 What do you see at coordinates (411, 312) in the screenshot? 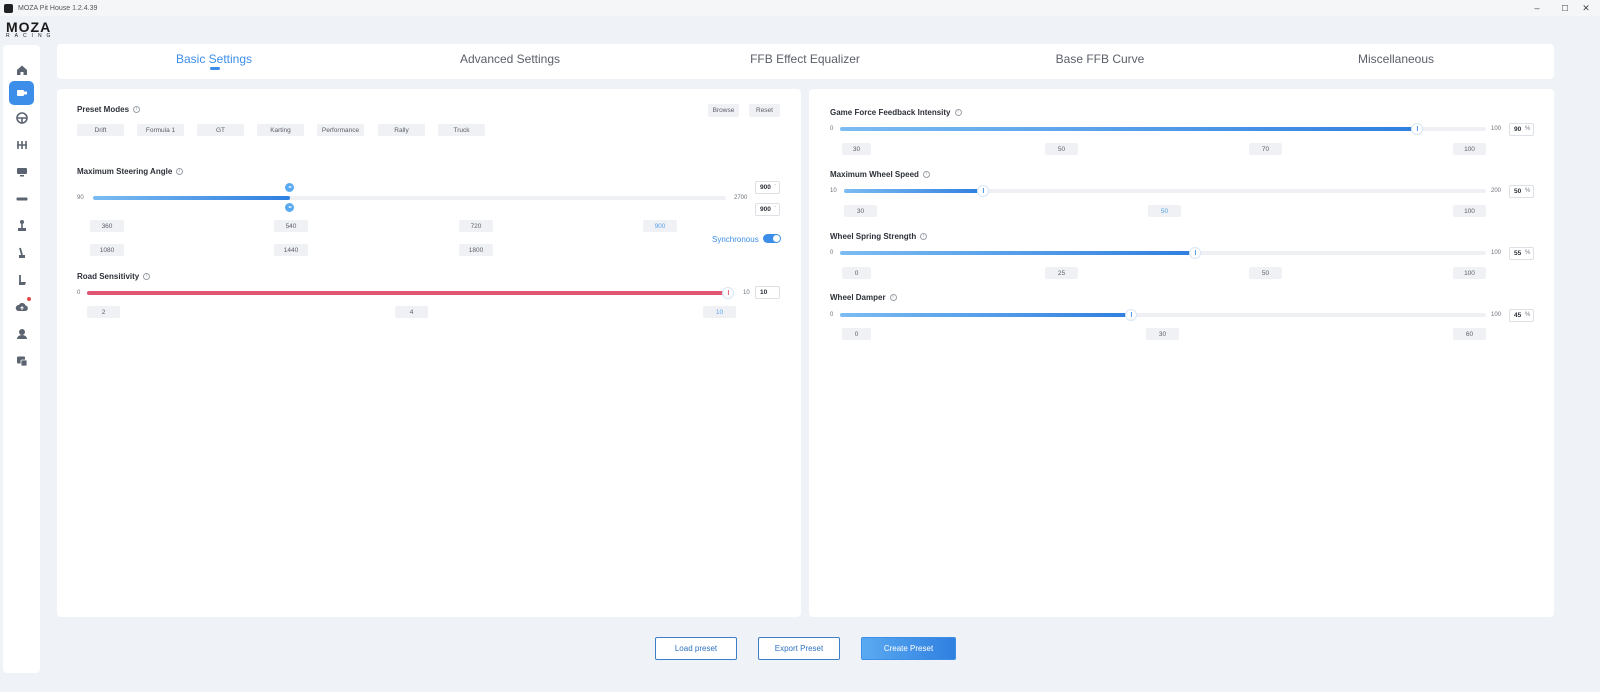
I see `road-preset-4: 4` at bounding box center [411, 312].